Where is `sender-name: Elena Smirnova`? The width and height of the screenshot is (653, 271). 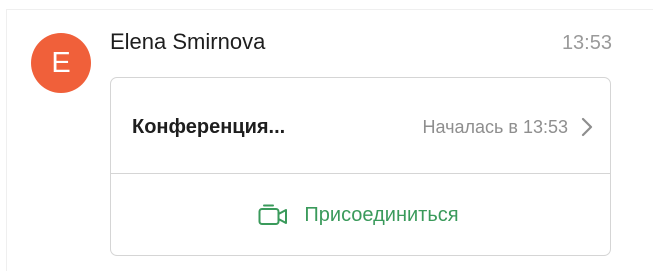 sender-name: Elena Smirnova is located at coordinates (187, 42).